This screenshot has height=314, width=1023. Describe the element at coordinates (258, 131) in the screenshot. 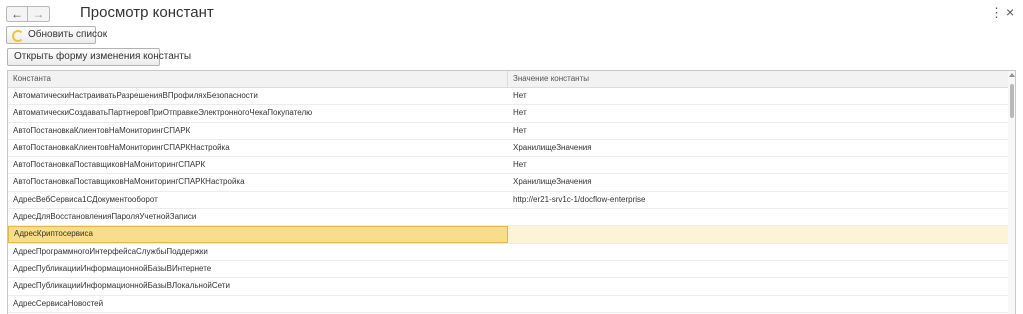

I see `constant-name-cell: АвтоПостановкаКлиентовНаМониторингСПАРК` at that location.